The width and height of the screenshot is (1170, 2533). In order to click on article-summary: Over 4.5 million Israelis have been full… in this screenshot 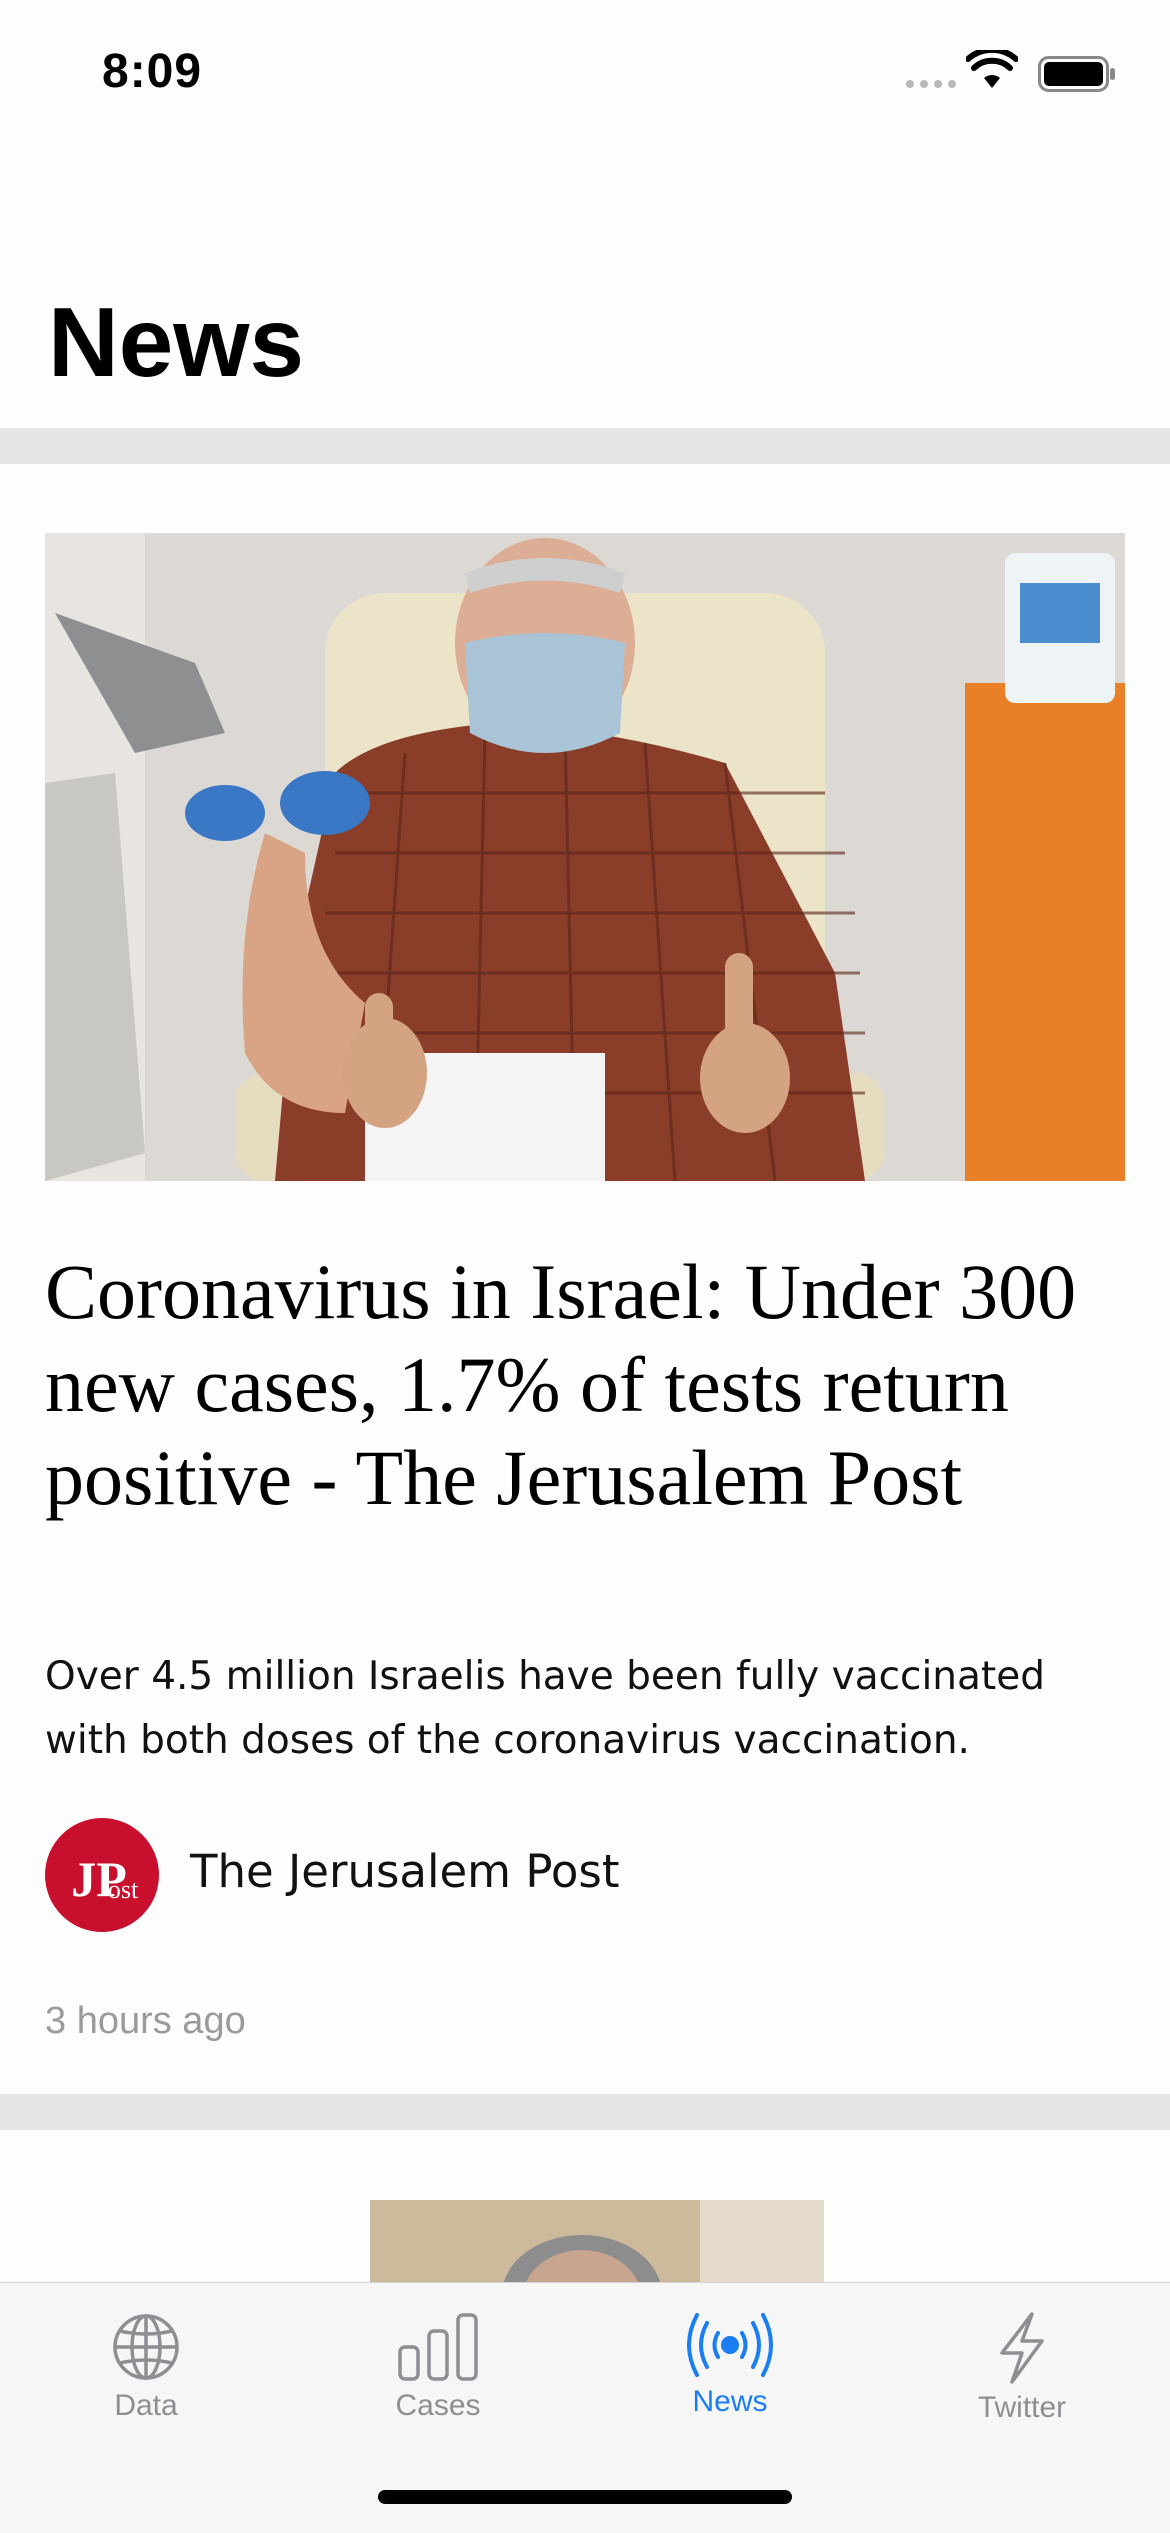, I will do `click(545, 1708)`.